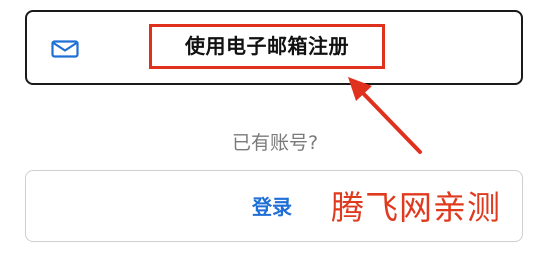 The width and height of the screenshot is (550, 275). What do you see at coordinates (416, 207) in the screenshot?
I see `watermark-text: 腾飞网亲测` at bounding box center [416, 207].